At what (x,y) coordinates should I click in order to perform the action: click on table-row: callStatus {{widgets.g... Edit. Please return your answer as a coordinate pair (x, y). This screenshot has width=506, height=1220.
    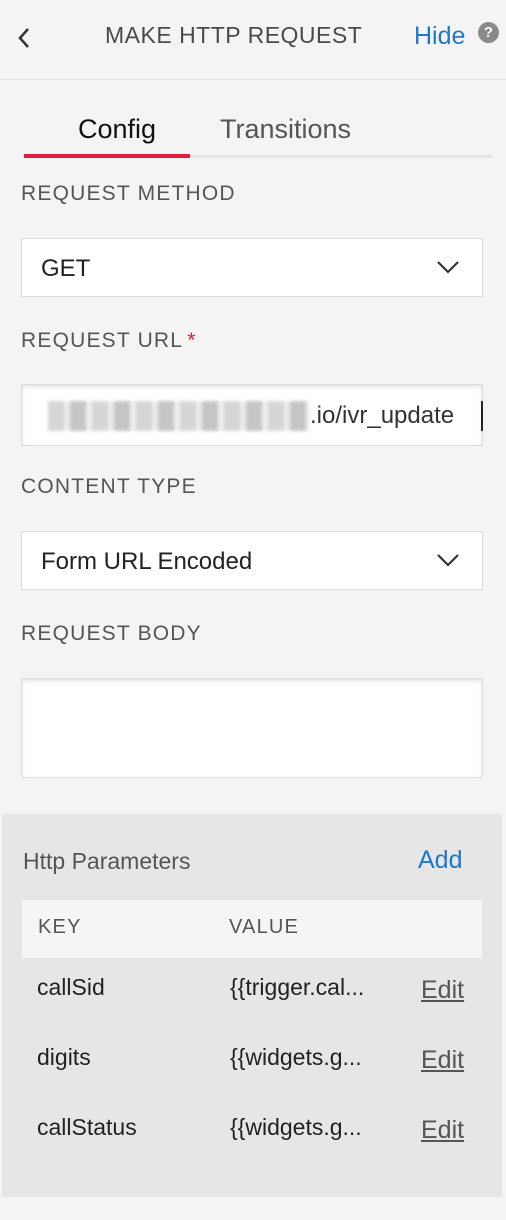
    Looking at the image, I should click on (252, 1133).